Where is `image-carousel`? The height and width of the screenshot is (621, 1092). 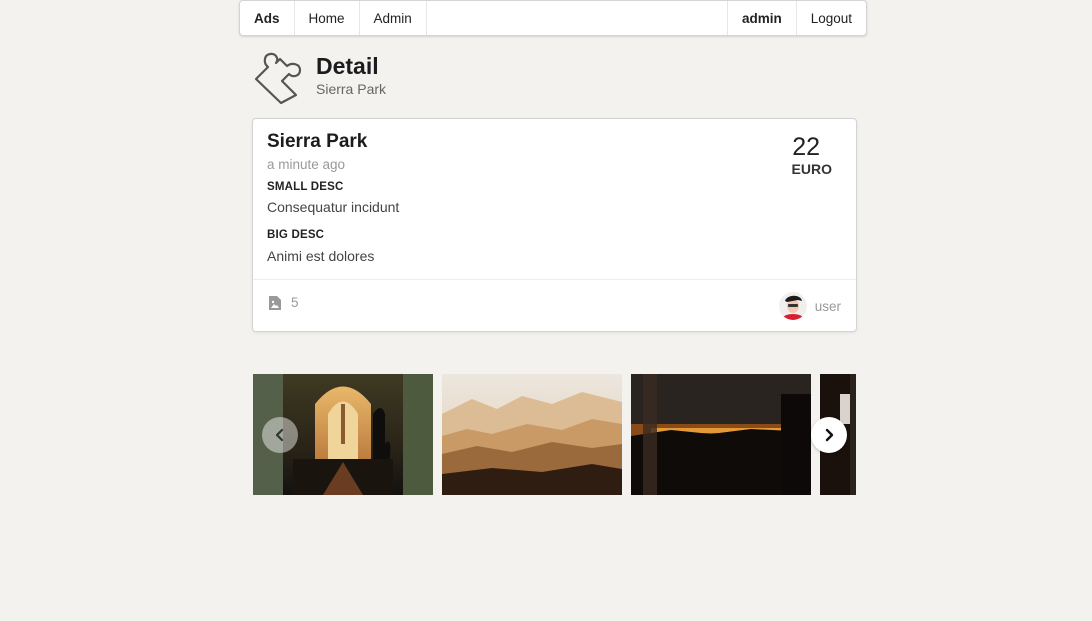
image-carousel is located at coordinates (554, 435).